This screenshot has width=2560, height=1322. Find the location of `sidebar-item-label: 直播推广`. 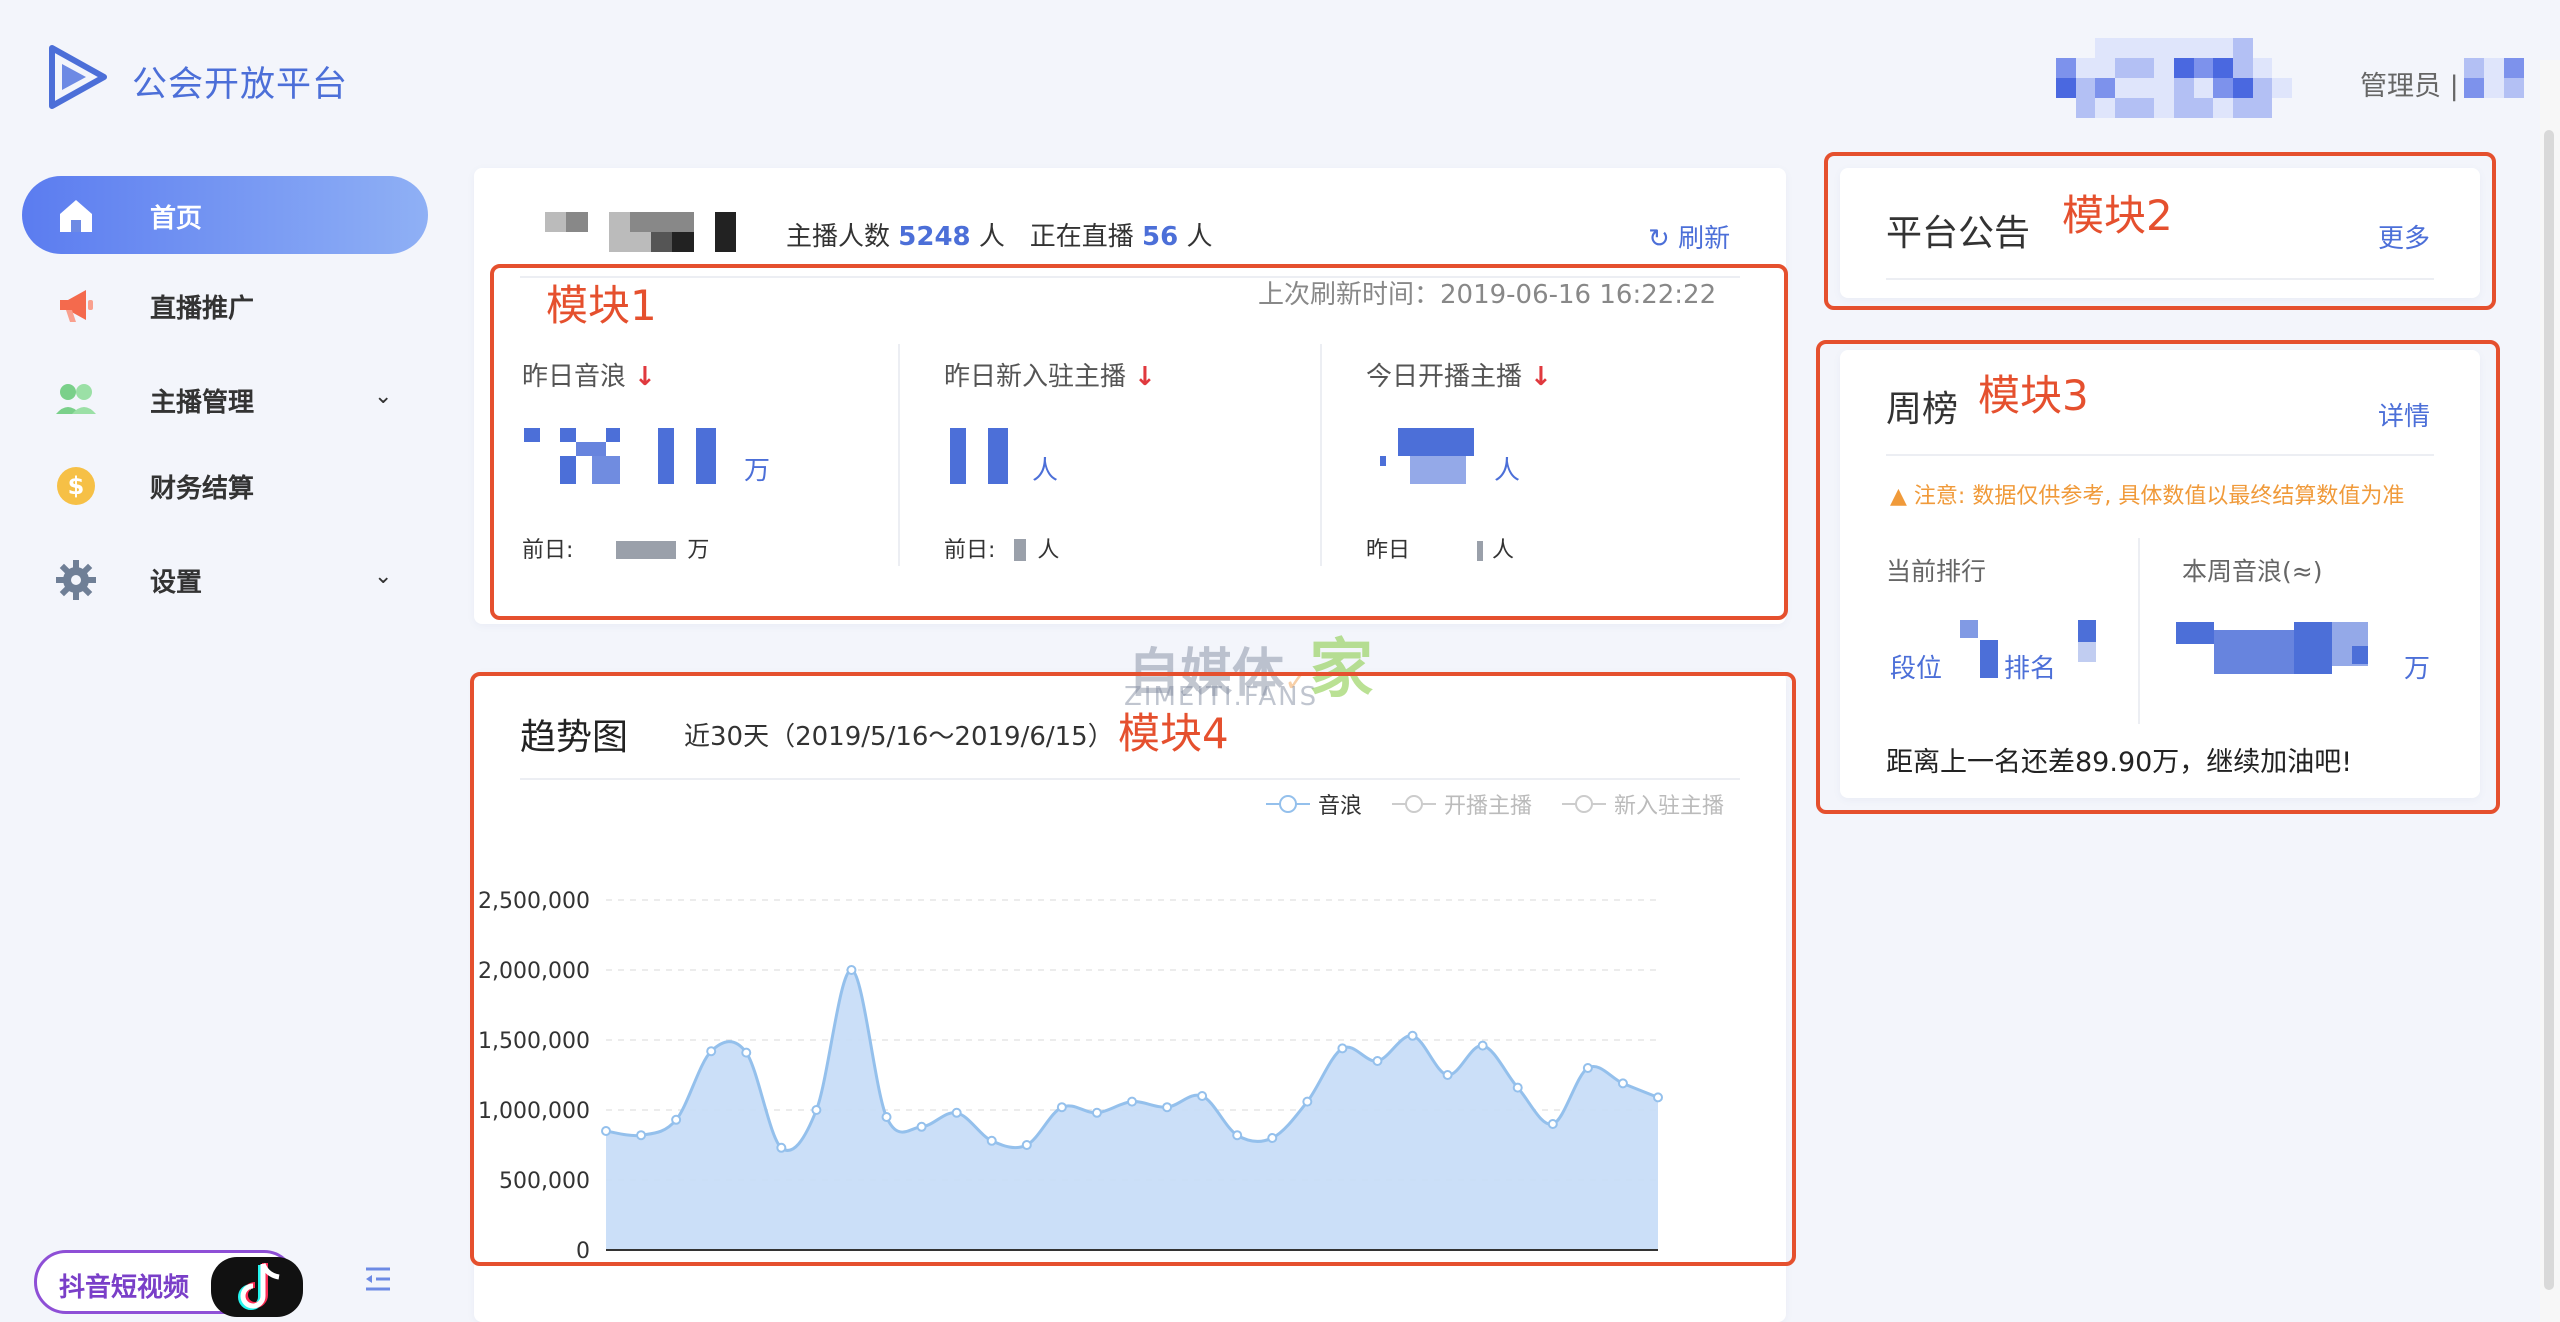

sidebar-item-label: 直播推广 is located at coordinates (202, 309).